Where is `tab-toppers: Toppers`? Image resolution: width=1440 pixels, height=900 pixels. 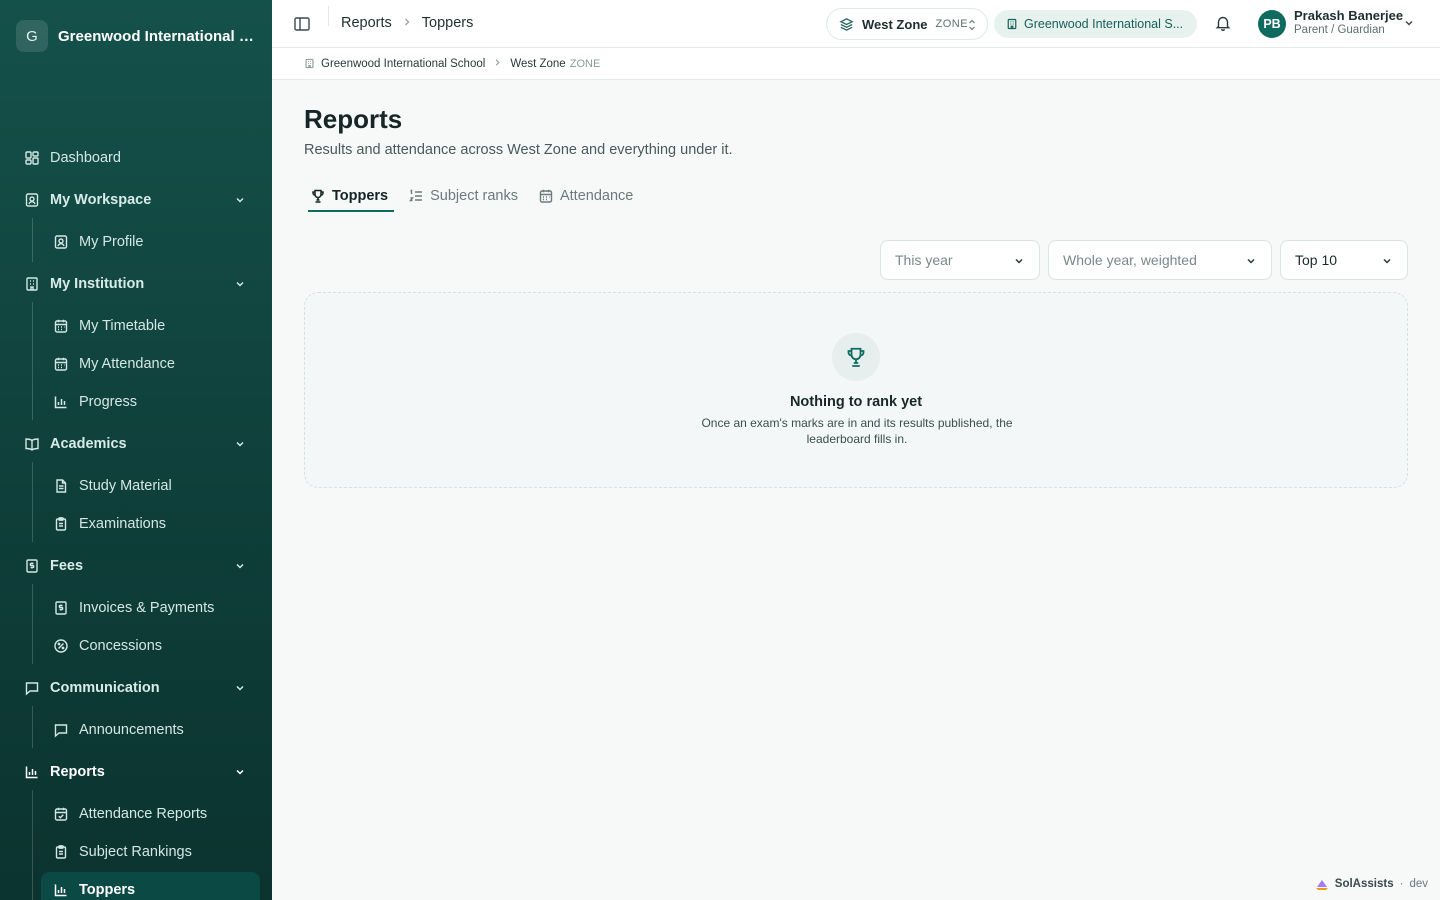
tab-toppers: Toppers is located at coordinates (349, 196).